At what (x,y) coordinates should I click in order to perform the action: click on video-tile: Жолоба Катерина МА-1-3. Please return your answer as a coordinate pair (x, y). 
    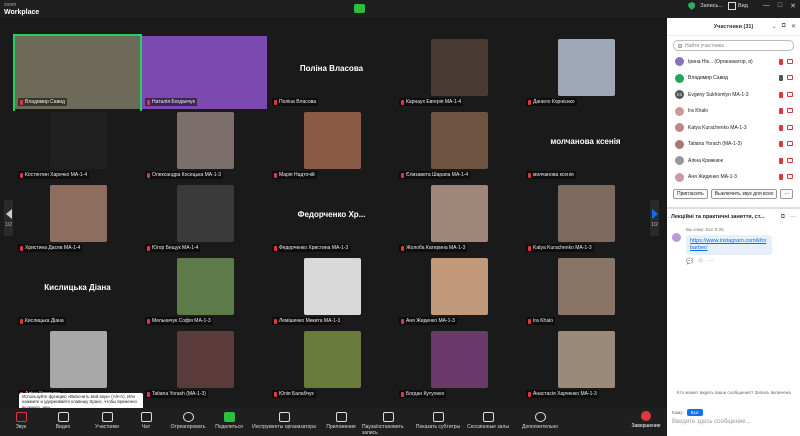
    Looking at the image, I should click on (458, 218).